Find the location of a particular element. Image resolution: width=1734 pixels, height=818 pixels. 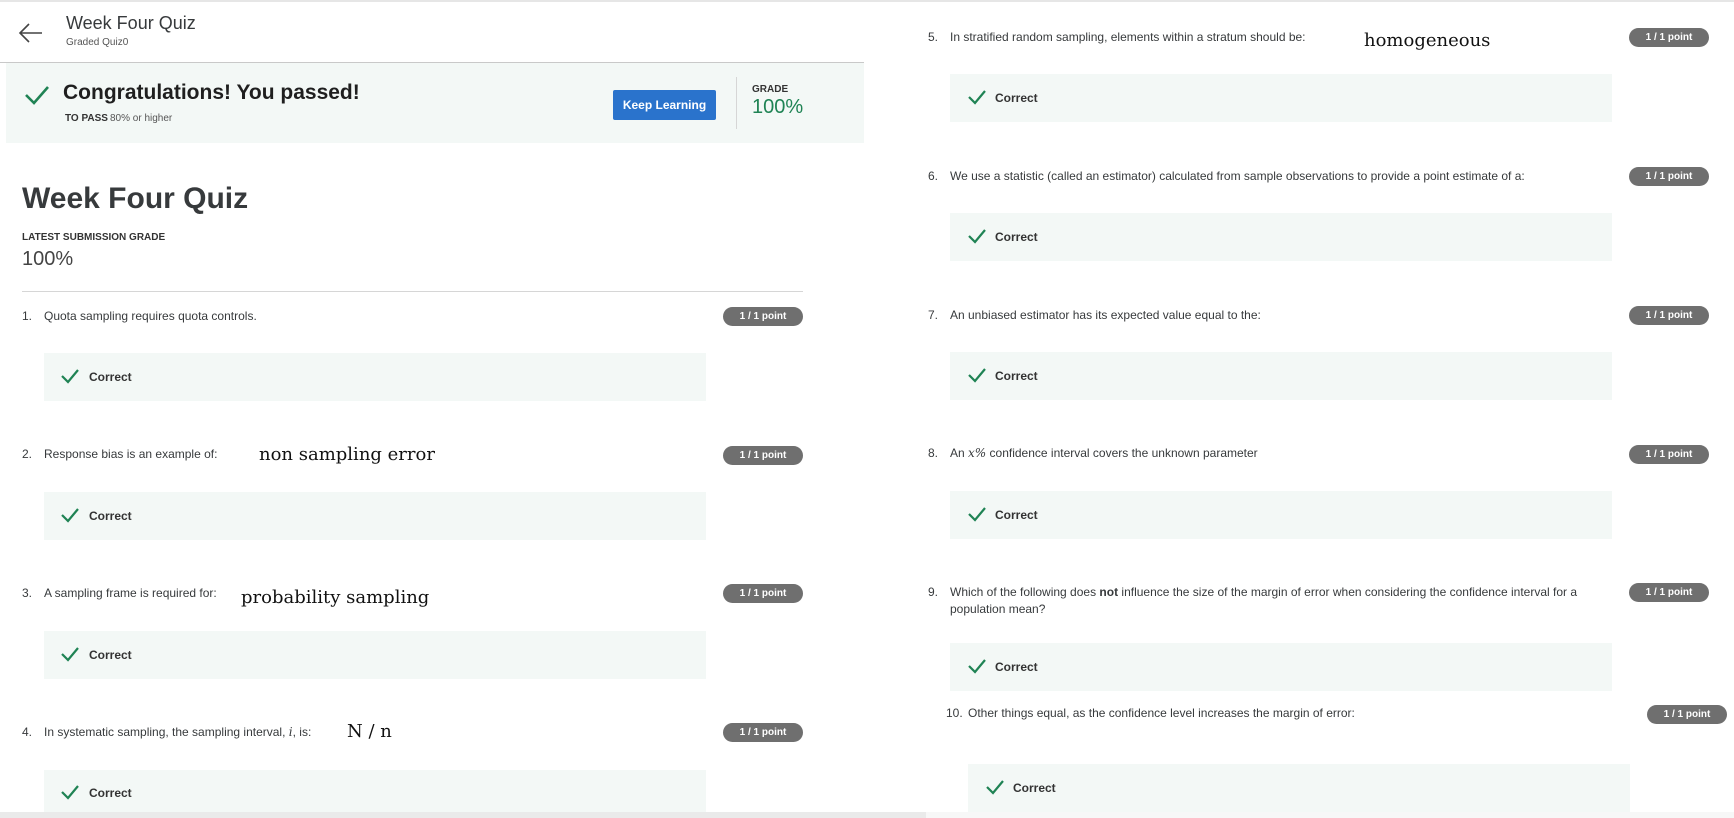

question-number: 5. is located at coordinates (933, 37).